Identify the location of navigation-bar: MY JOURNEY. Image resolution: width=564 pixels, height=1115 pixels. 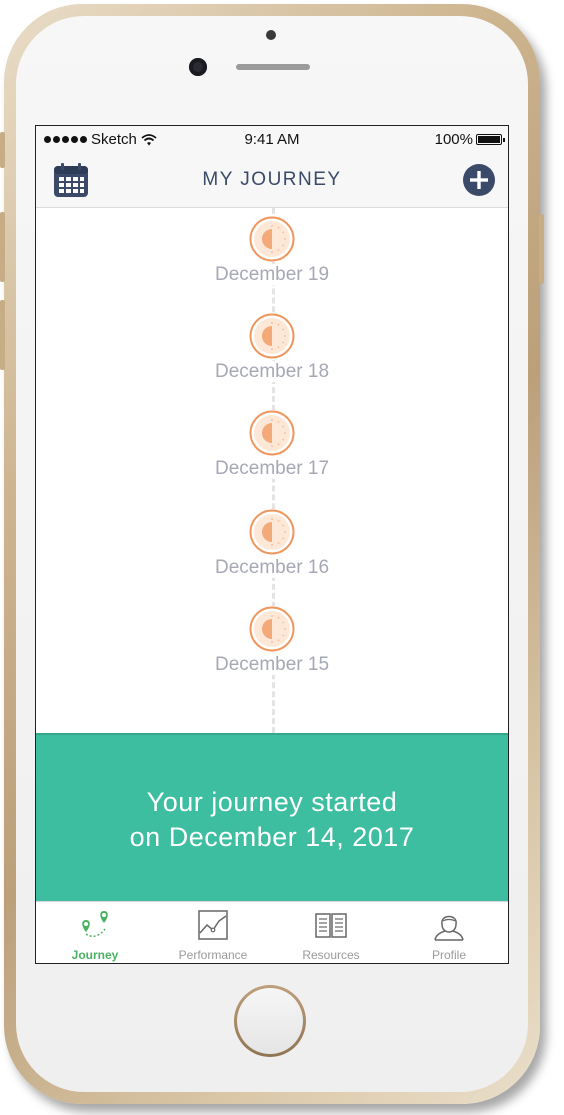
(272, 180).